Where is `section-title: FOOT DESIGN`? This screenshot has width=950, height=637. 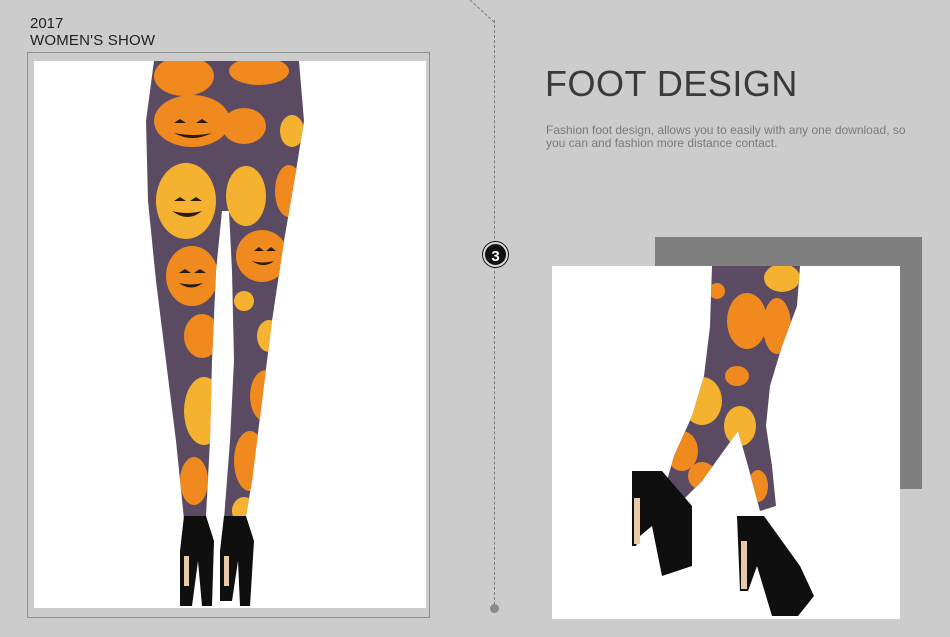 section-title: FOOT DESIGN is located at coordinates (671, 83).